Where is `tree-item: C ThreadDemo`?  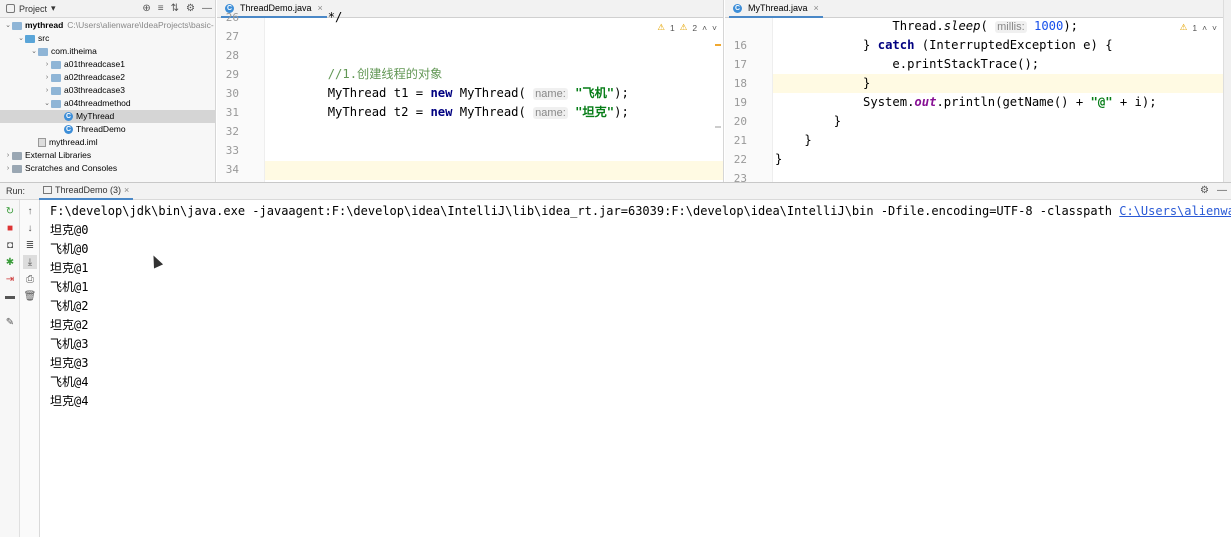 tree-item: C ThreadDemo is located at coordinates (107, 129).